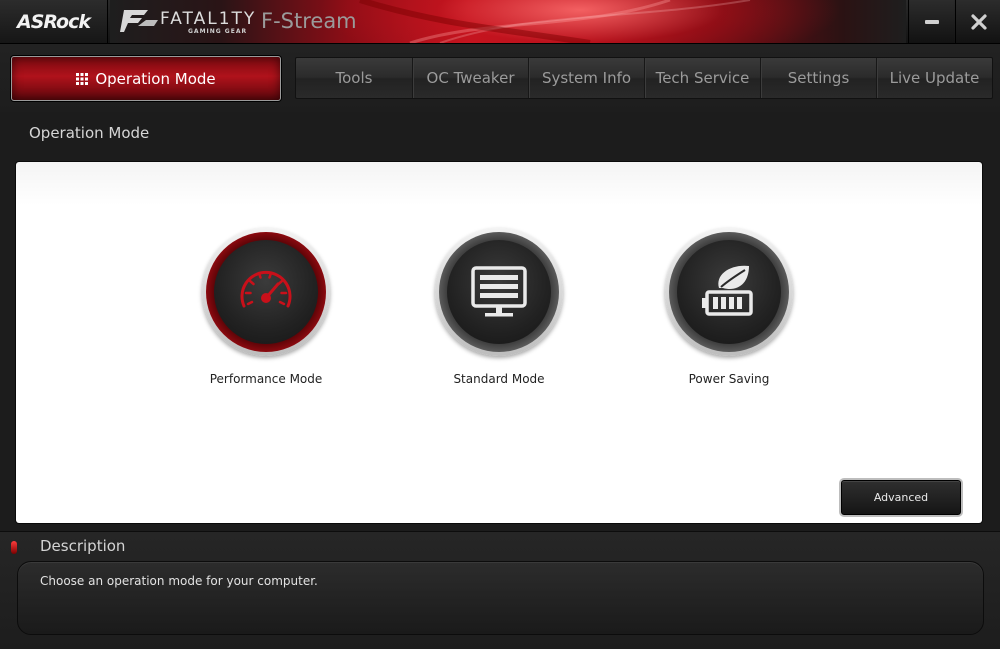  What do you see at coordinates (266, 379) in the screenshot?
I see `performance-mode-label: Performance Mode` at bounding box center [266, 379].